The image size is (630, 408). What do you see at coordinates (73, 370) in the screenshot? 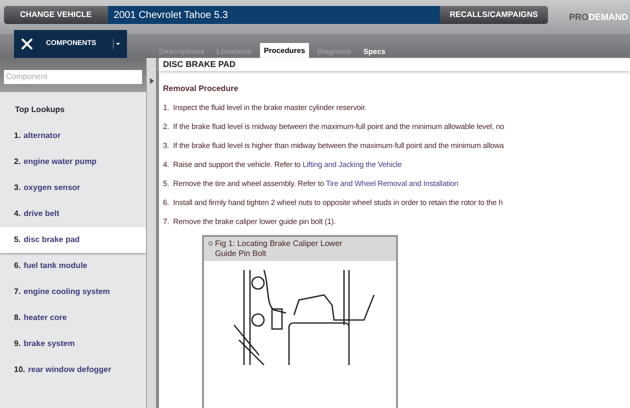
I see `lookup-item: 10. rear window defogger` at bounding box center [73, 370].